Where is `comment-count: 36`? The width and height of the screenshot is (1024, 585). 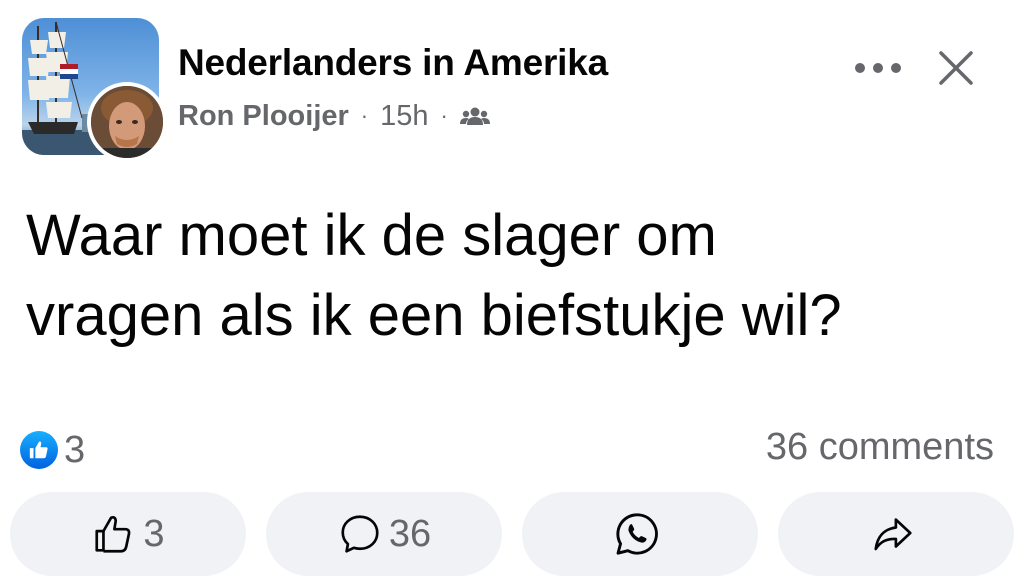
comment-count: 36 is located at coordinates (410, 533).